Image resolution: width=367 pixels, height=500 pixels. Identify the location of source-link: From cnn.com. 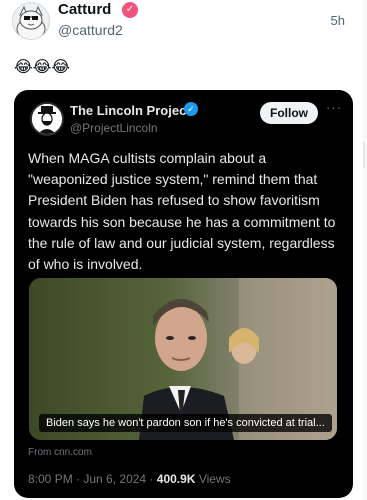
(60, 452).